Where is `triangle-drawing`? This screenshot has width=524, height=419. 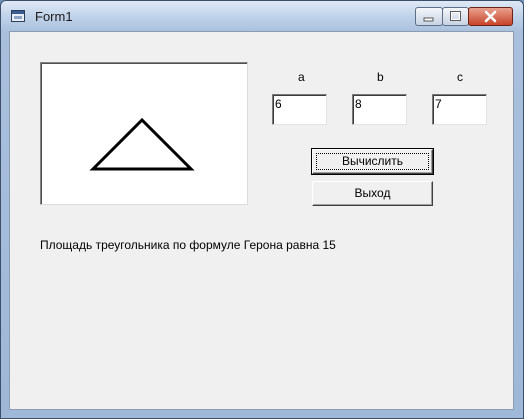 triangle-drawing is located at coordinates (142, 144).